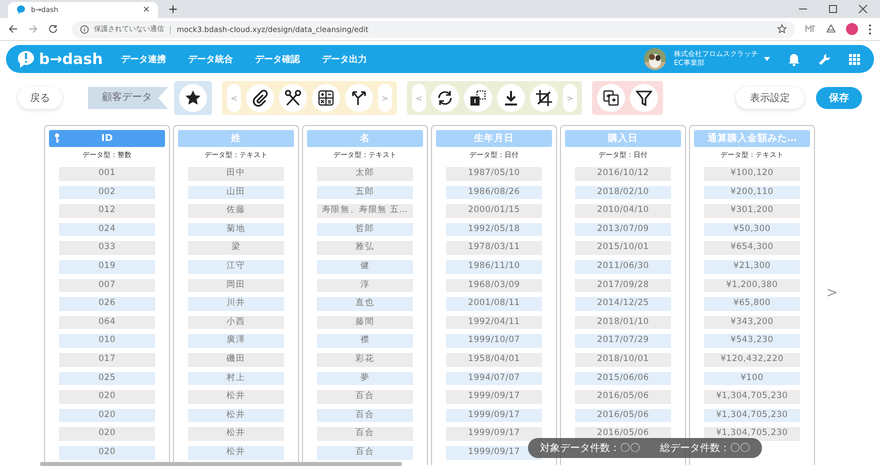 The image size is (880, 472). What do you see at coordinates (71, 59) in the screenshot?
I see `logo-text: b→dash` at bounding box center [71, 59].